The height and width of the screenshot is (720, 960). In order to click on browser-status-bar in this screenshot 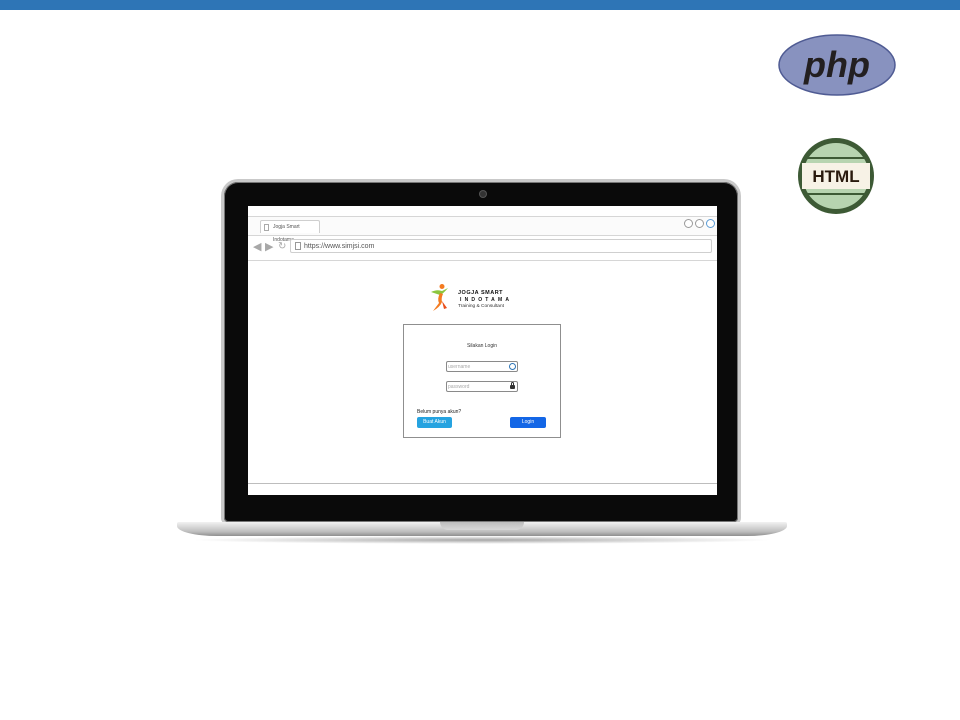, I will do `click(482, 483)`.